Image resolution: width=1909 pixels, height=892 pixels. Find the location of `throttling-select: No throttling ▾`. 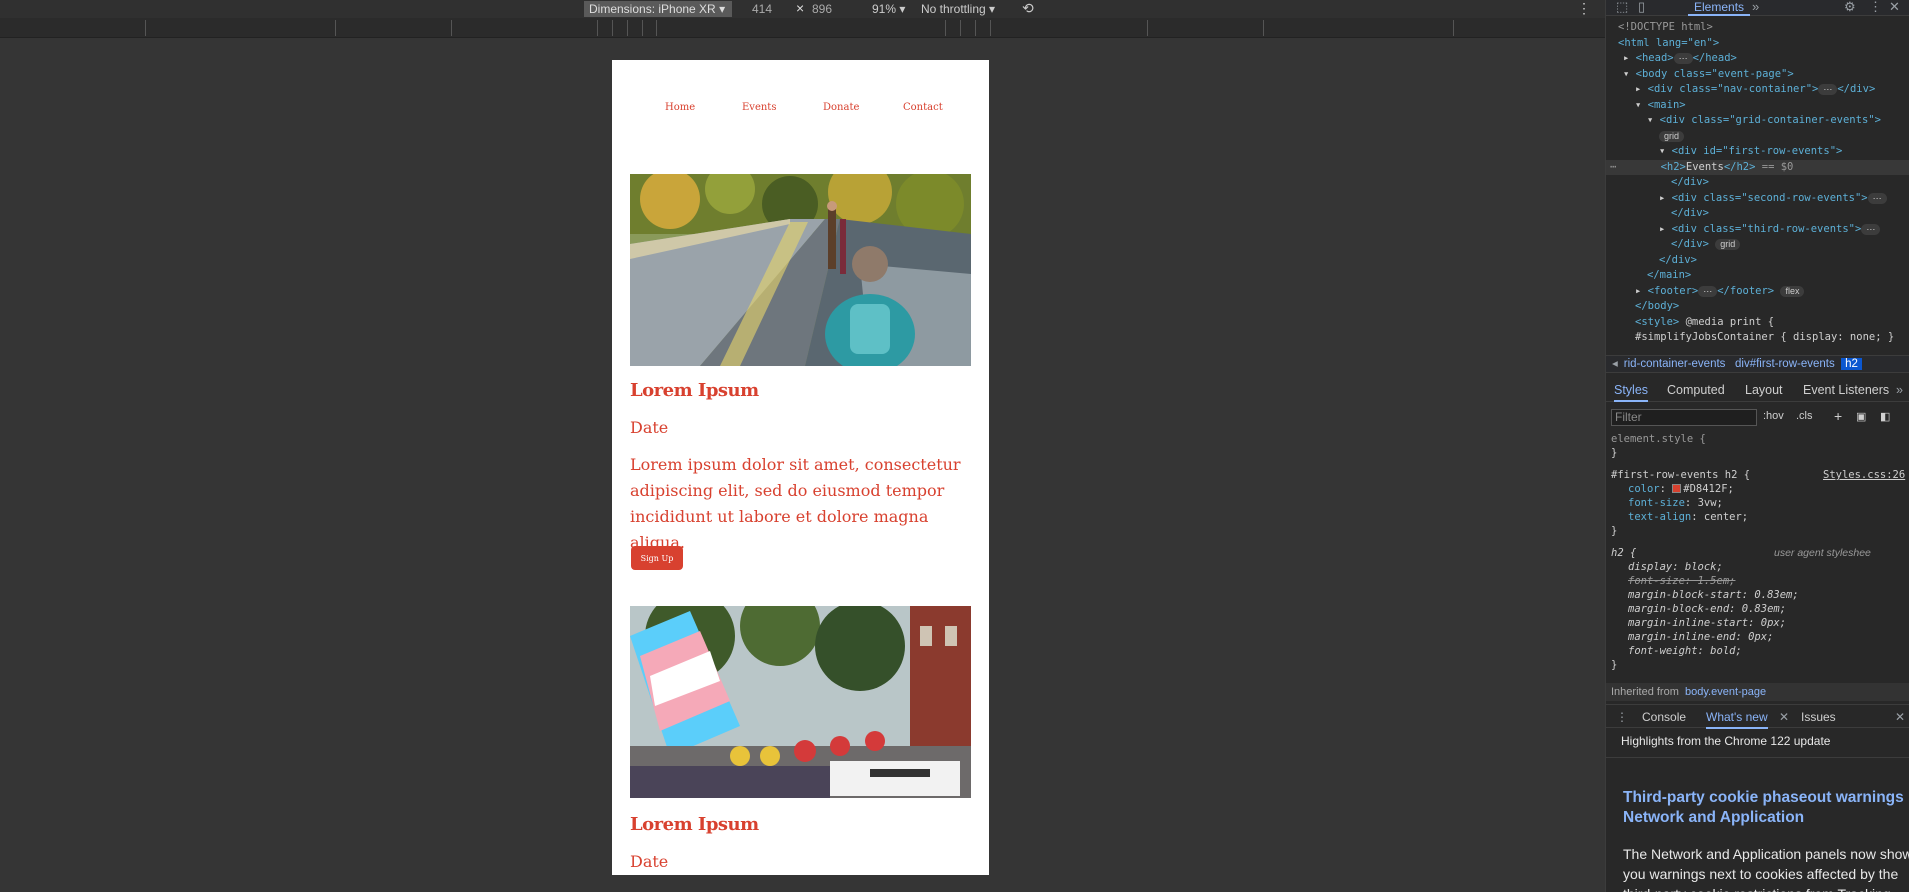

throttling-select: No throttling ▾ is located at coordinates (958, 9).